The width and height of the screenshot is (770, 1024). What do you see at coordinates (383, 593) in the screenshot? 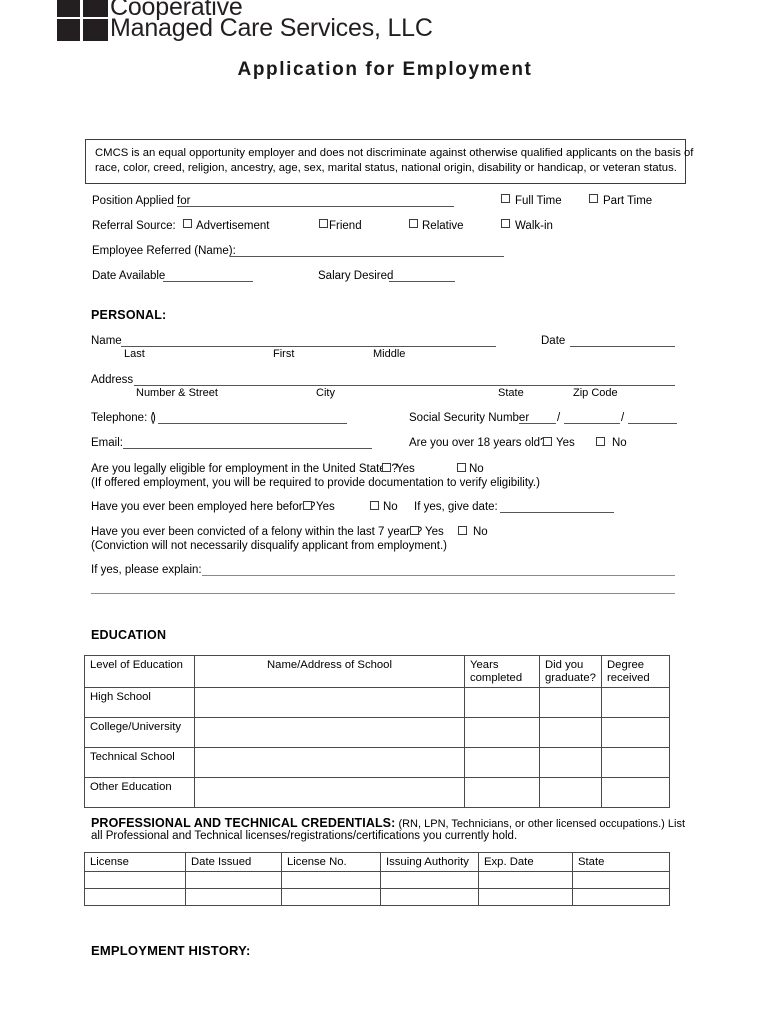
I see `explain-input-line2` at bounding box center [383, 593].